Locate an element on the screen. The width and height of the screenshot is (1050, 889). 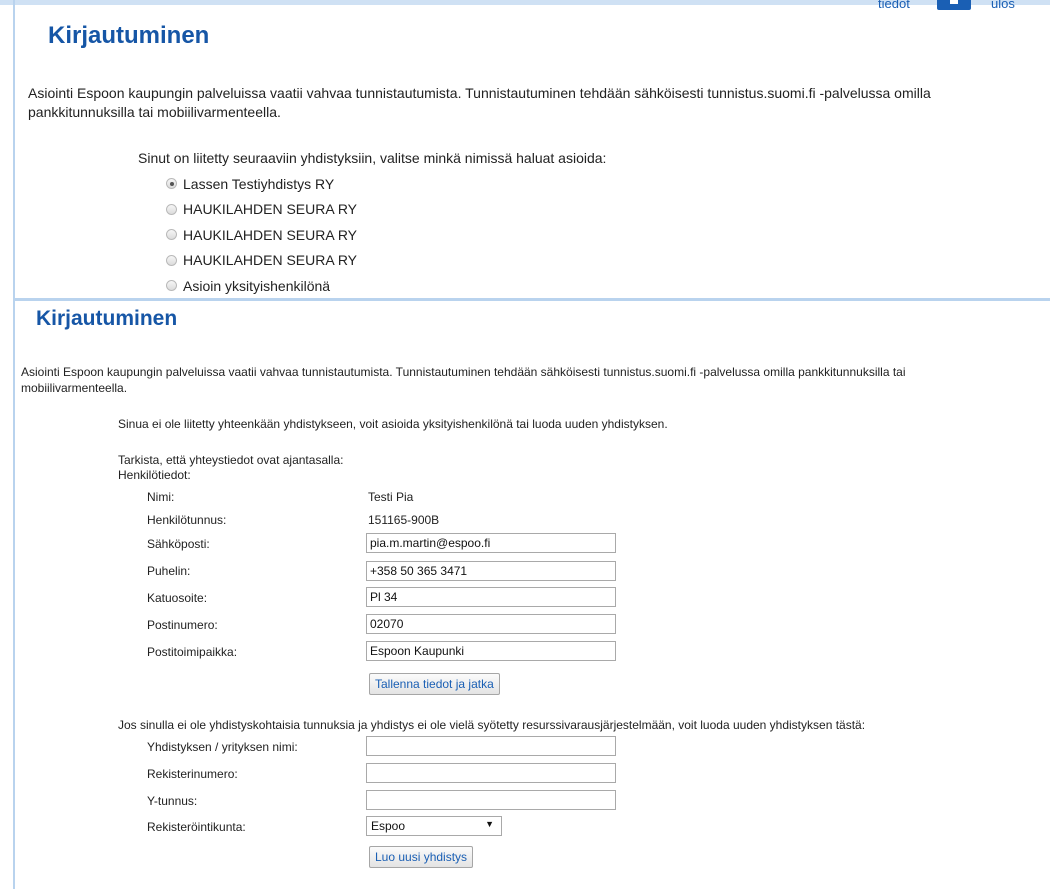
top-nav: tiedot ulos is located at coordinates (525, 7).